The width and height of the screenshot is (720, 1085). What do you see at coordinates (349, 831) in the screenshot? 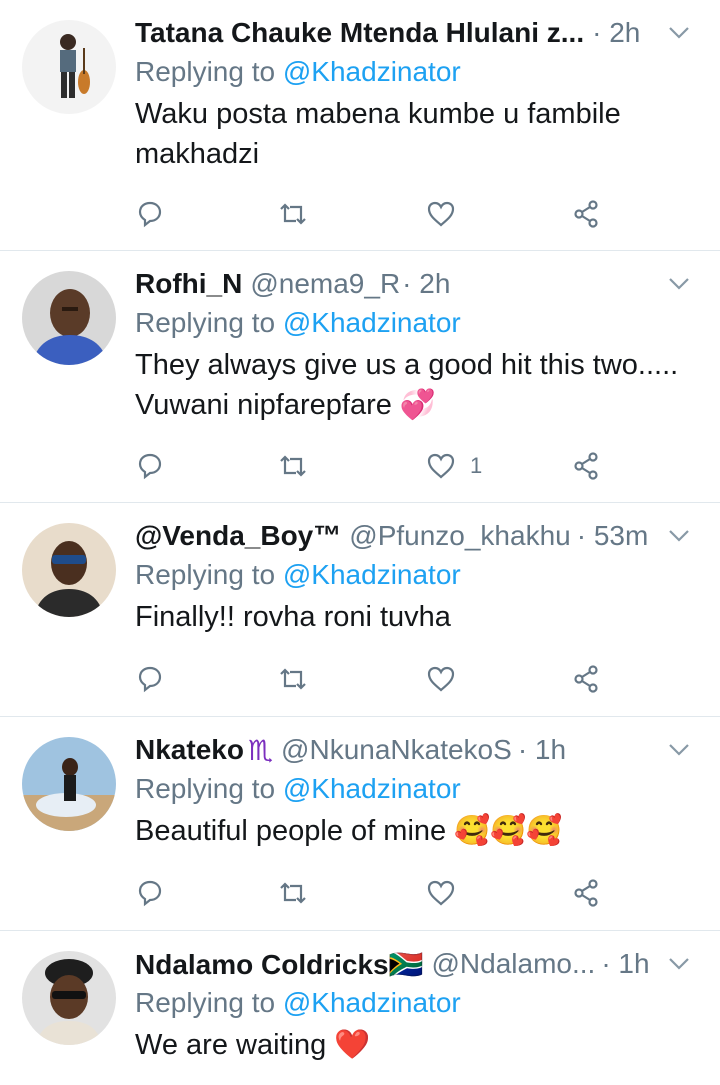
I see `tweet-text: Beautiful people of mine 🥰🥰🥰` at bounding box center [349, 831].